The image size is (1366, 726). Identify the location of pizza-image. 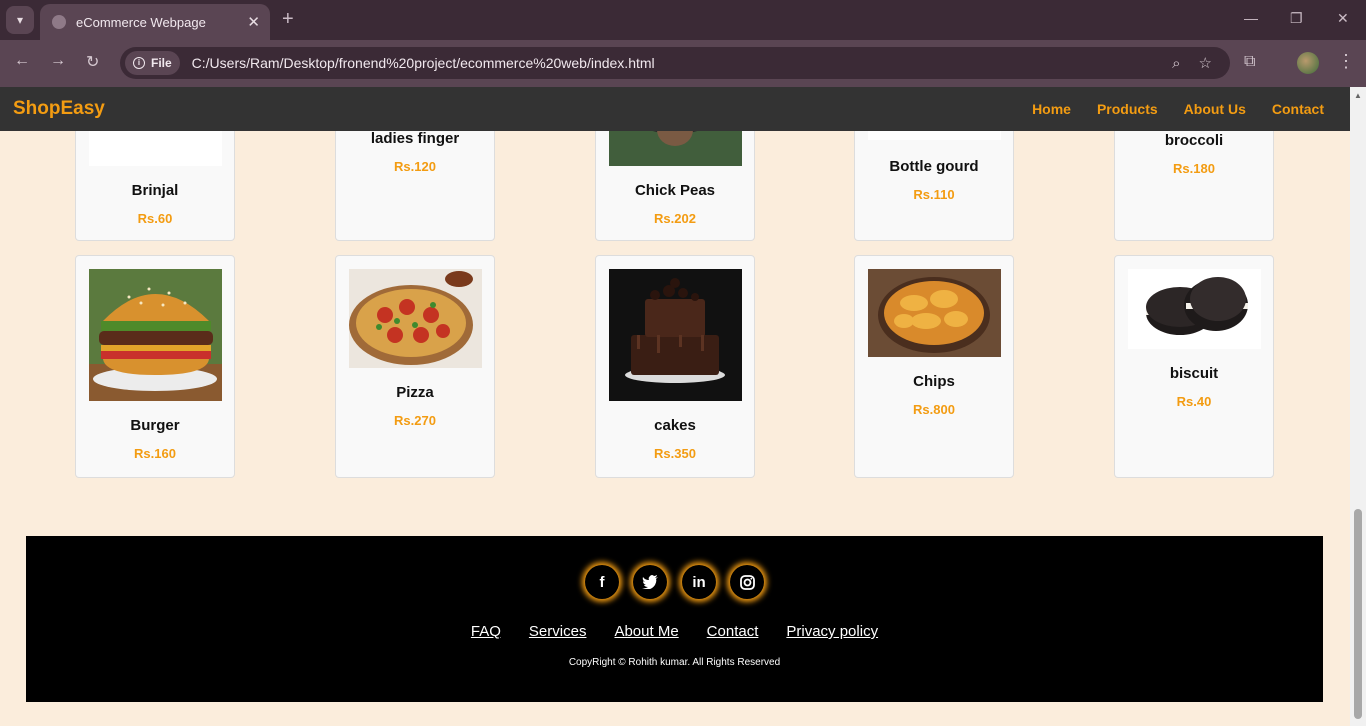
(415, 318).